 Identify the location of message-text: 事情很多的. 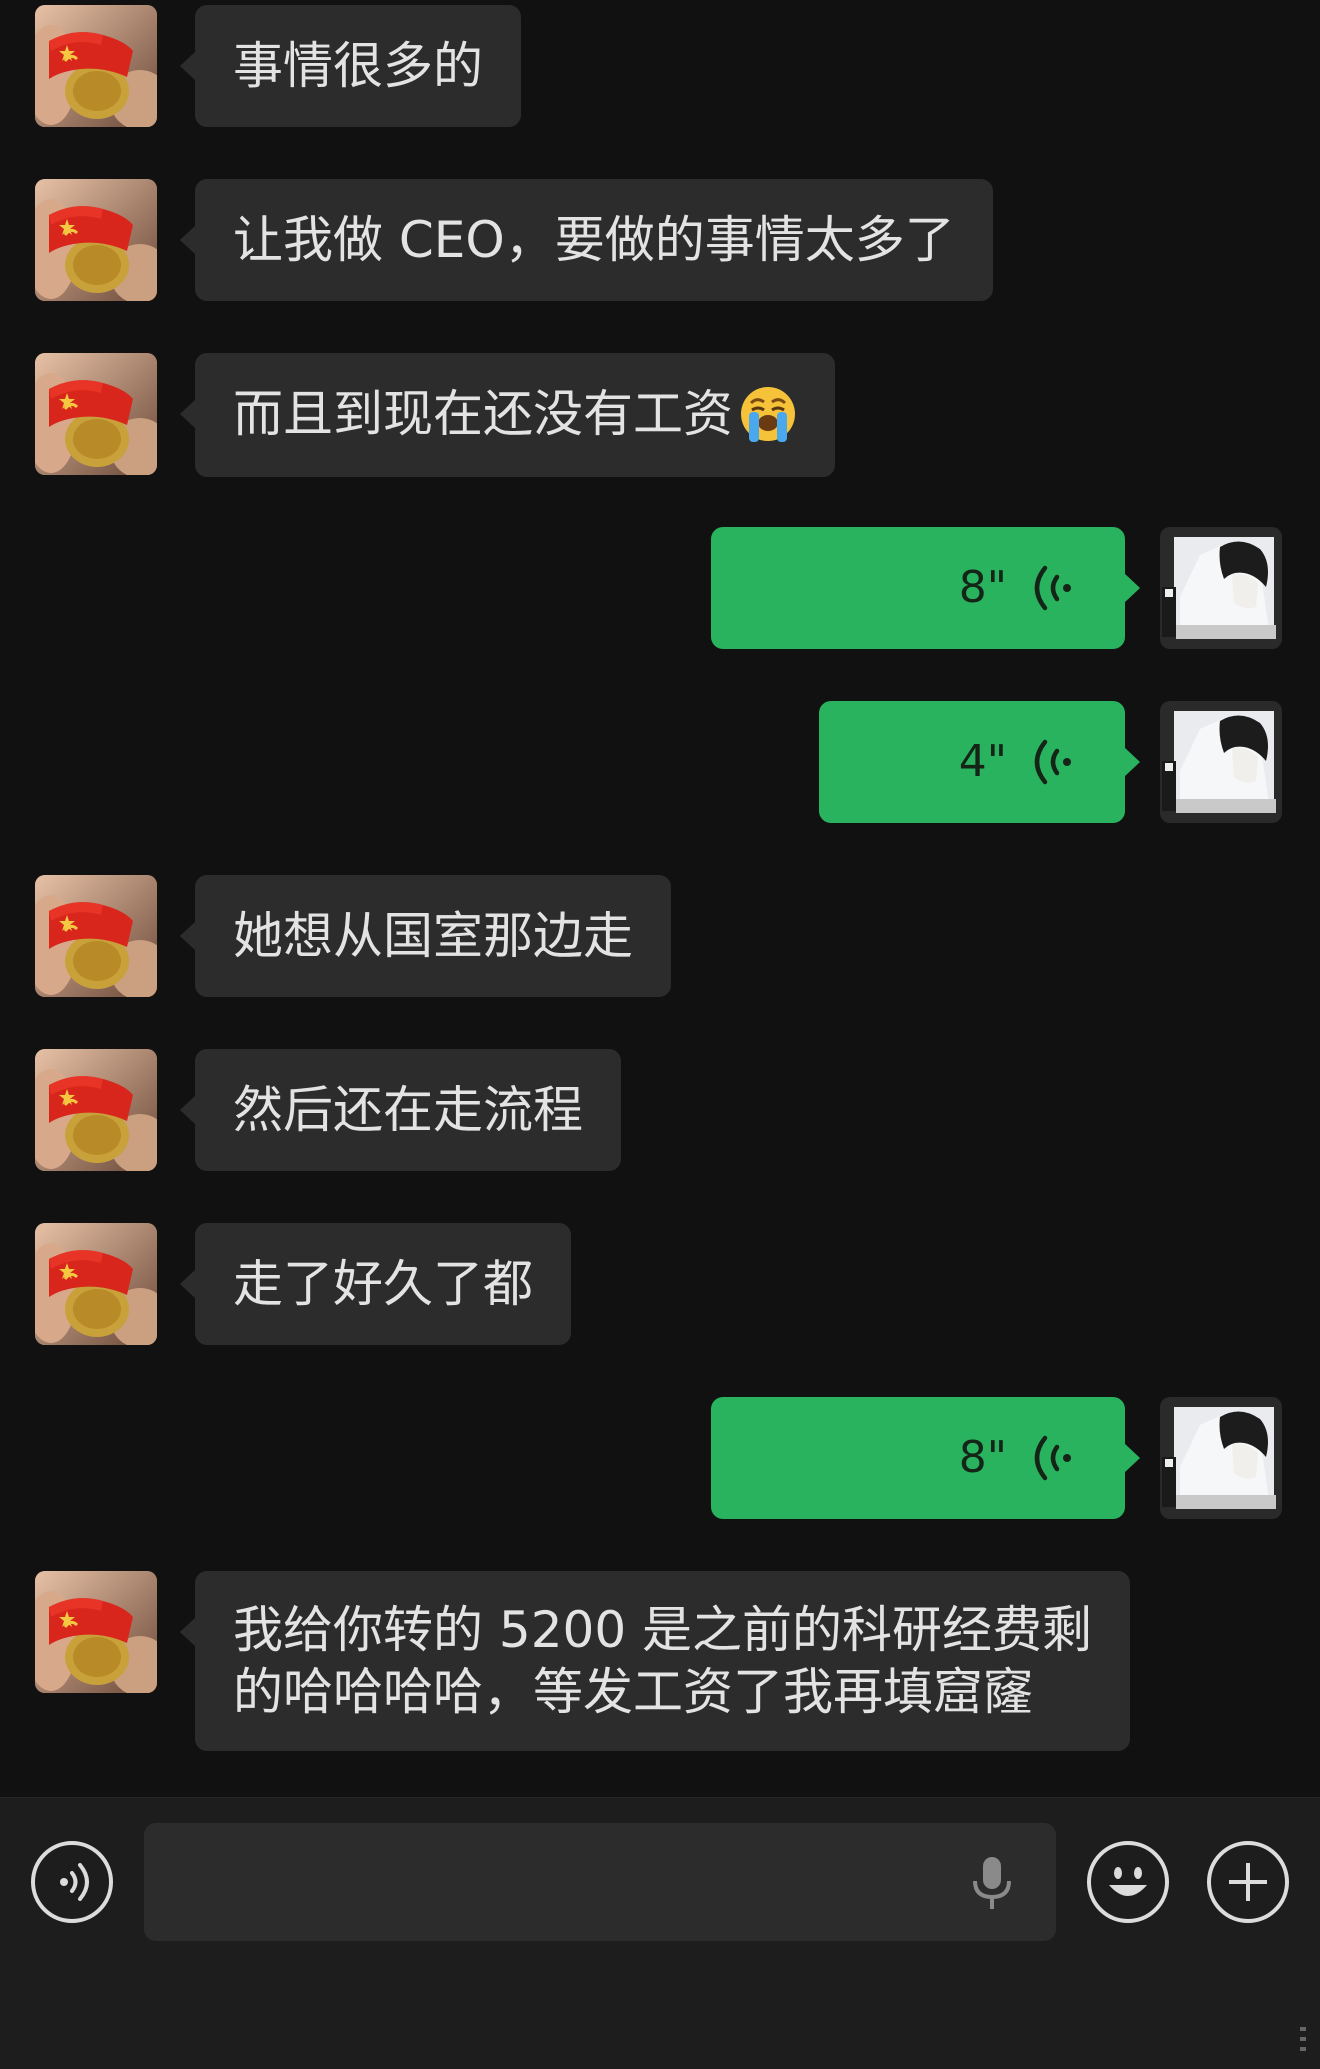
(358, 66).